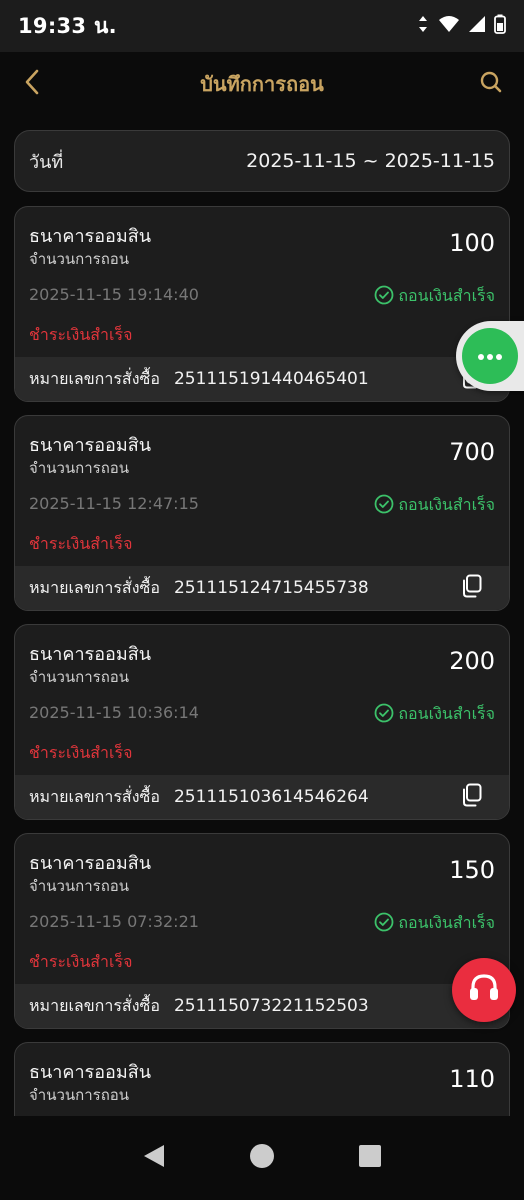 Image resolution: width=524 pixels, height=1200 pixels. I want to click on system-nav-bar, so click(262, 1158).